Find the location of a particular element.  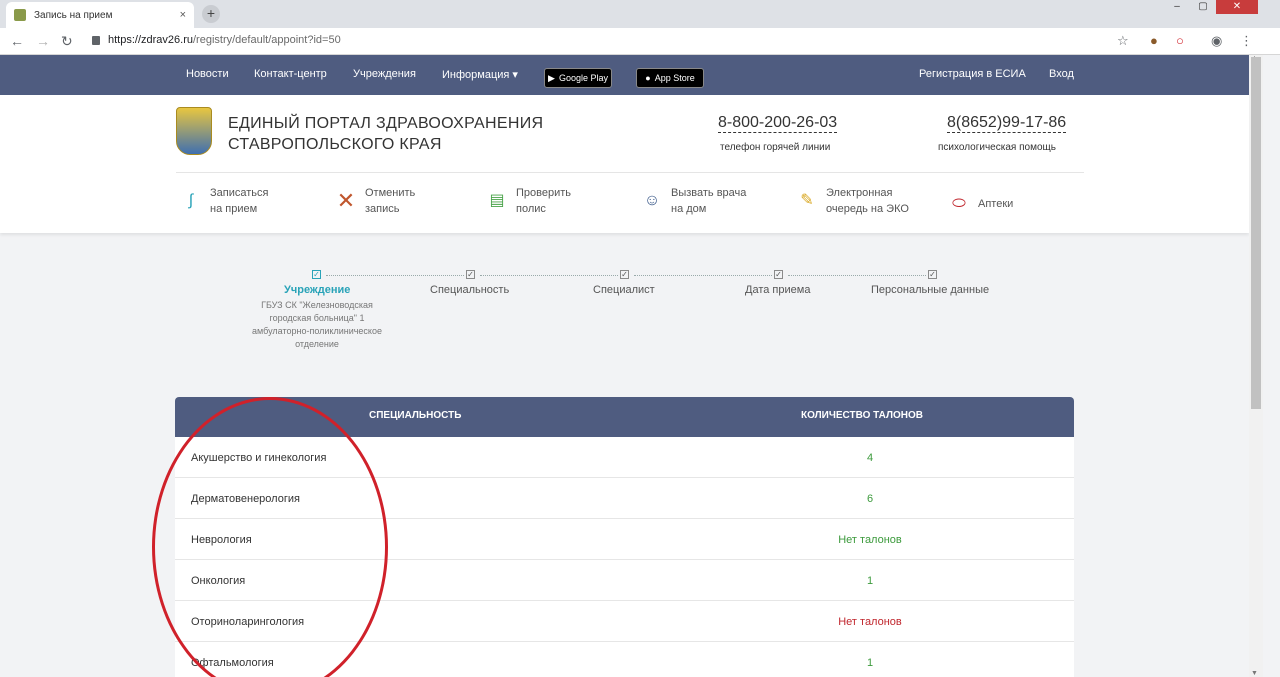

service-label: полис is located at coordinates (531, 209).